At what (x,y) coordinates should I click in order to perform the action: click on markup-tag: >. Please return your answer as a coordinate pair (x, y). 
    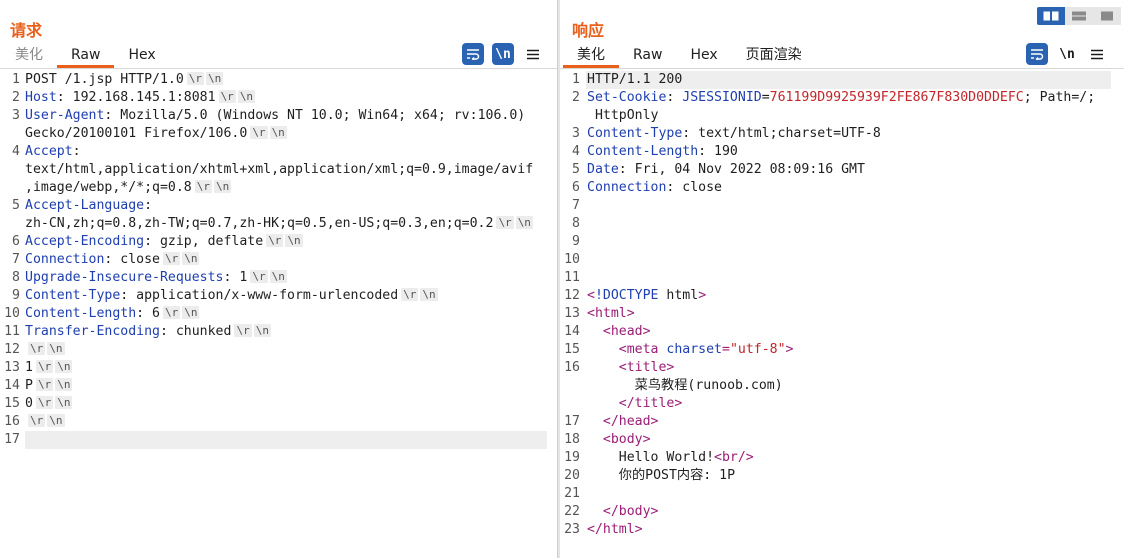
    Looking at the image, I should click on (789, 349).